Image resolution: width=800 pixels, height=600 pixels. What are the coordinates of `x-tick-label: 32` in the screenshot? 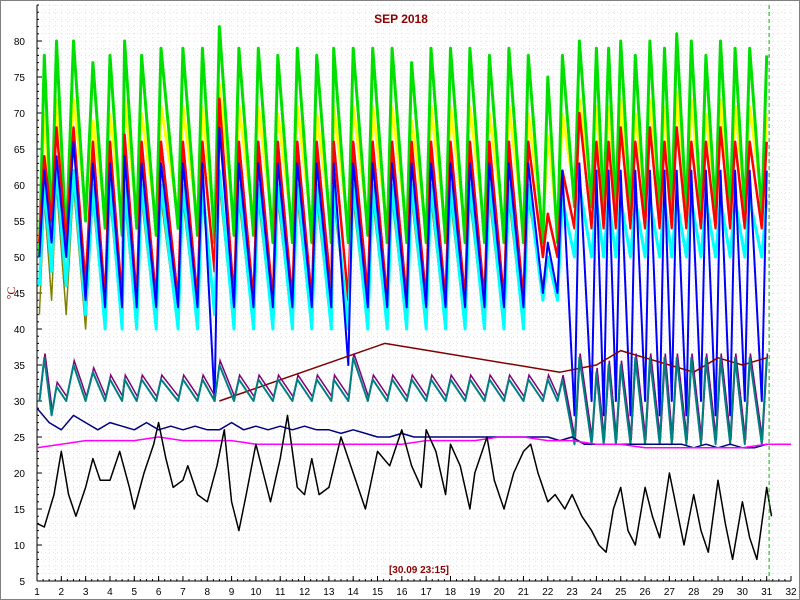 It's located at (791, 592).